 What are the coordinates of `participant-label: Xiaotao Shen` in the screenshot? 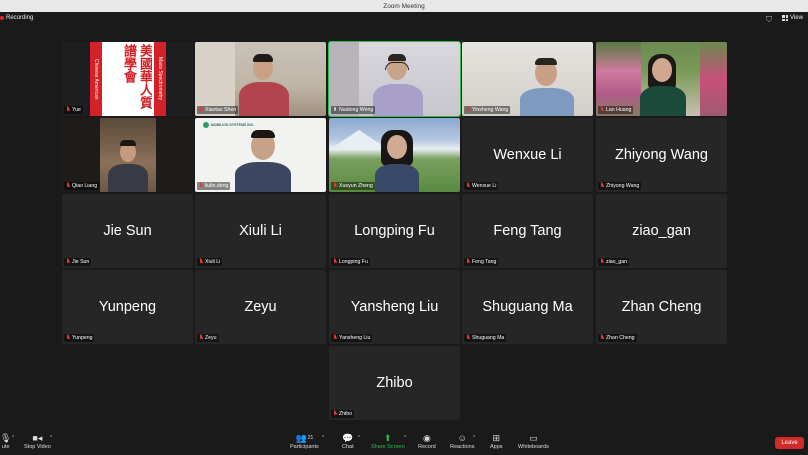 It's located at (218, 110).